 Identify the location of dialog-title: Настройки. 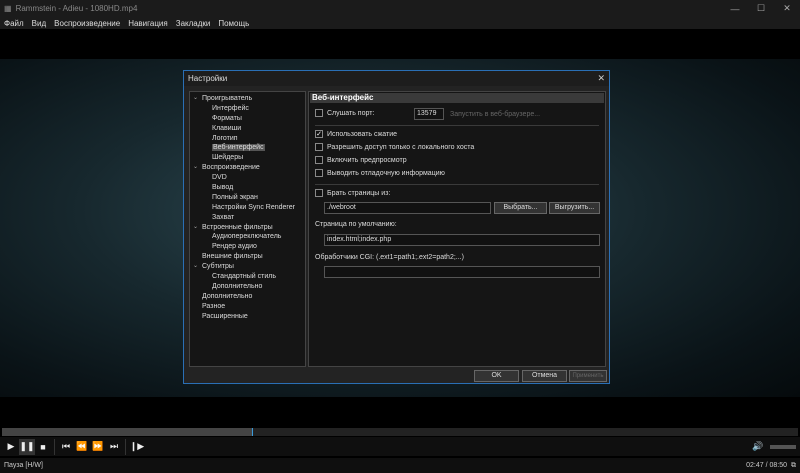
(396, 78).